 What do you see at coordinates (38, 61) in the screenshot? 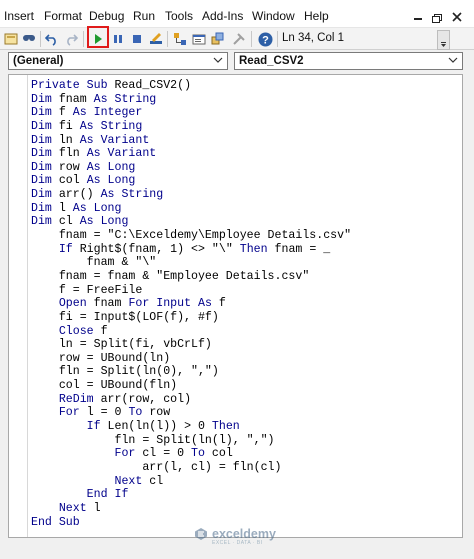
I see `object-dropdown-value: (General)` at bounding box center [38, 61].